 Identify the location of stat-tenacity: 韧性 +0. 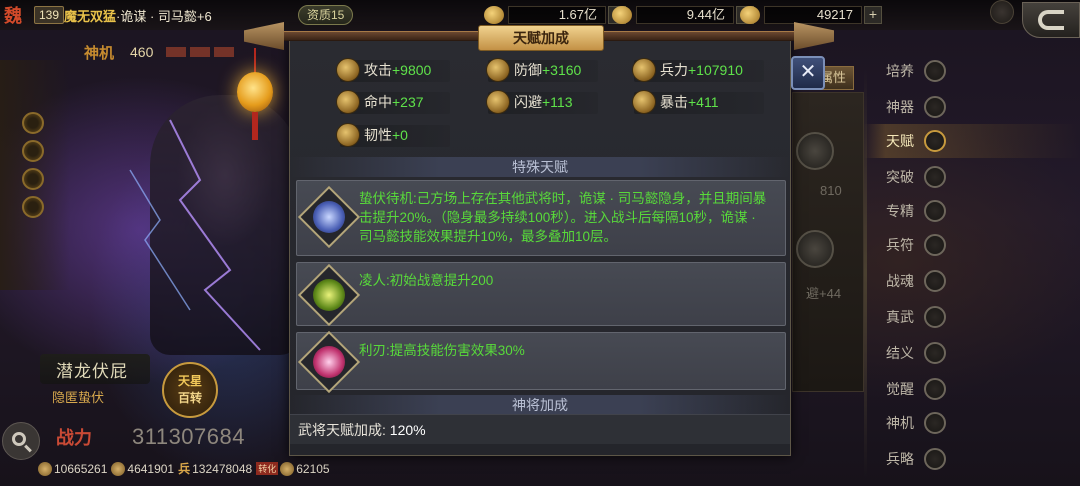
(372, 135).